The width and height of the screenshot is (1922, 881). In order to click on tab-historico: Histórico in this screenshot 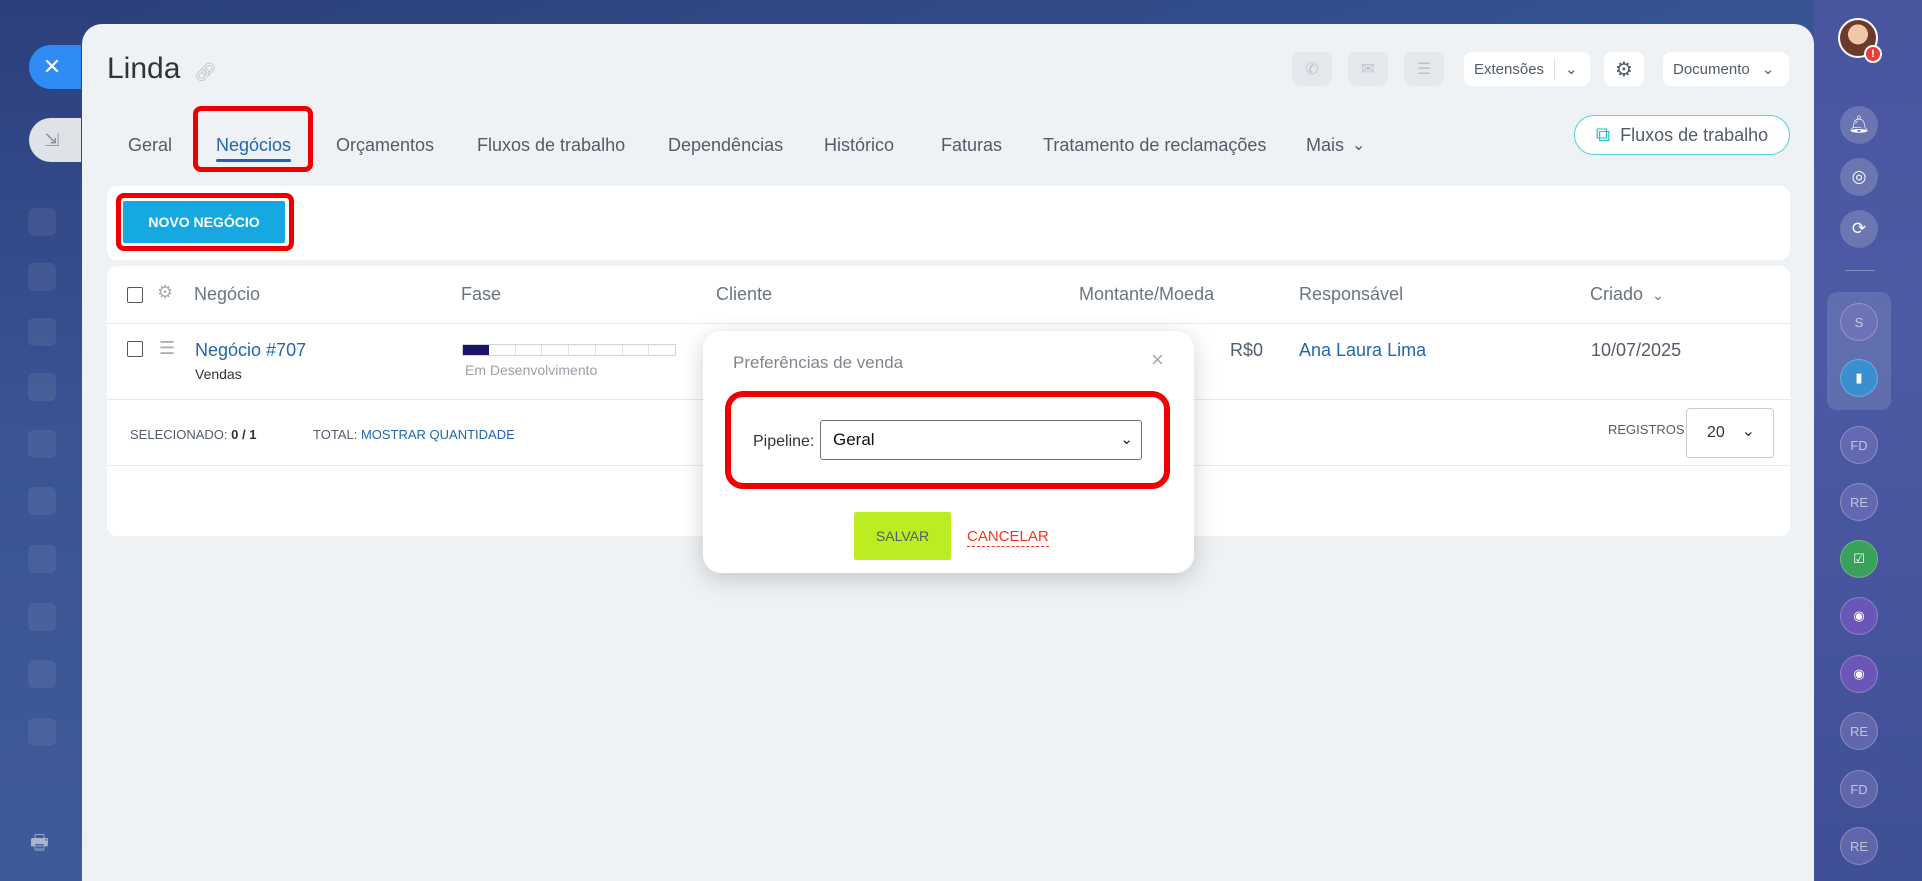, I will do `click(859, 145)`.